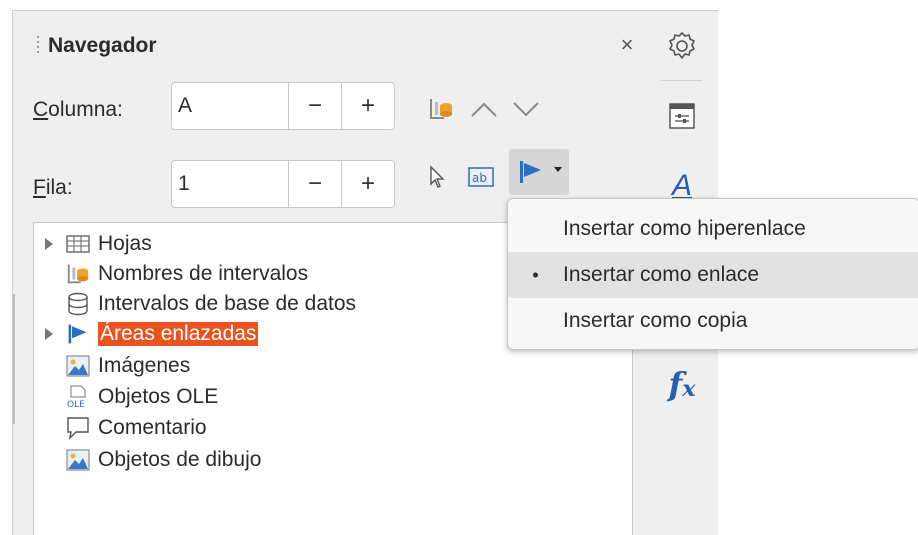 The width and height of the screenshot is (918, 535). Describe the element at coordinates (76, 404) in the screenshot. I see `svg-text: OLE` at that location.